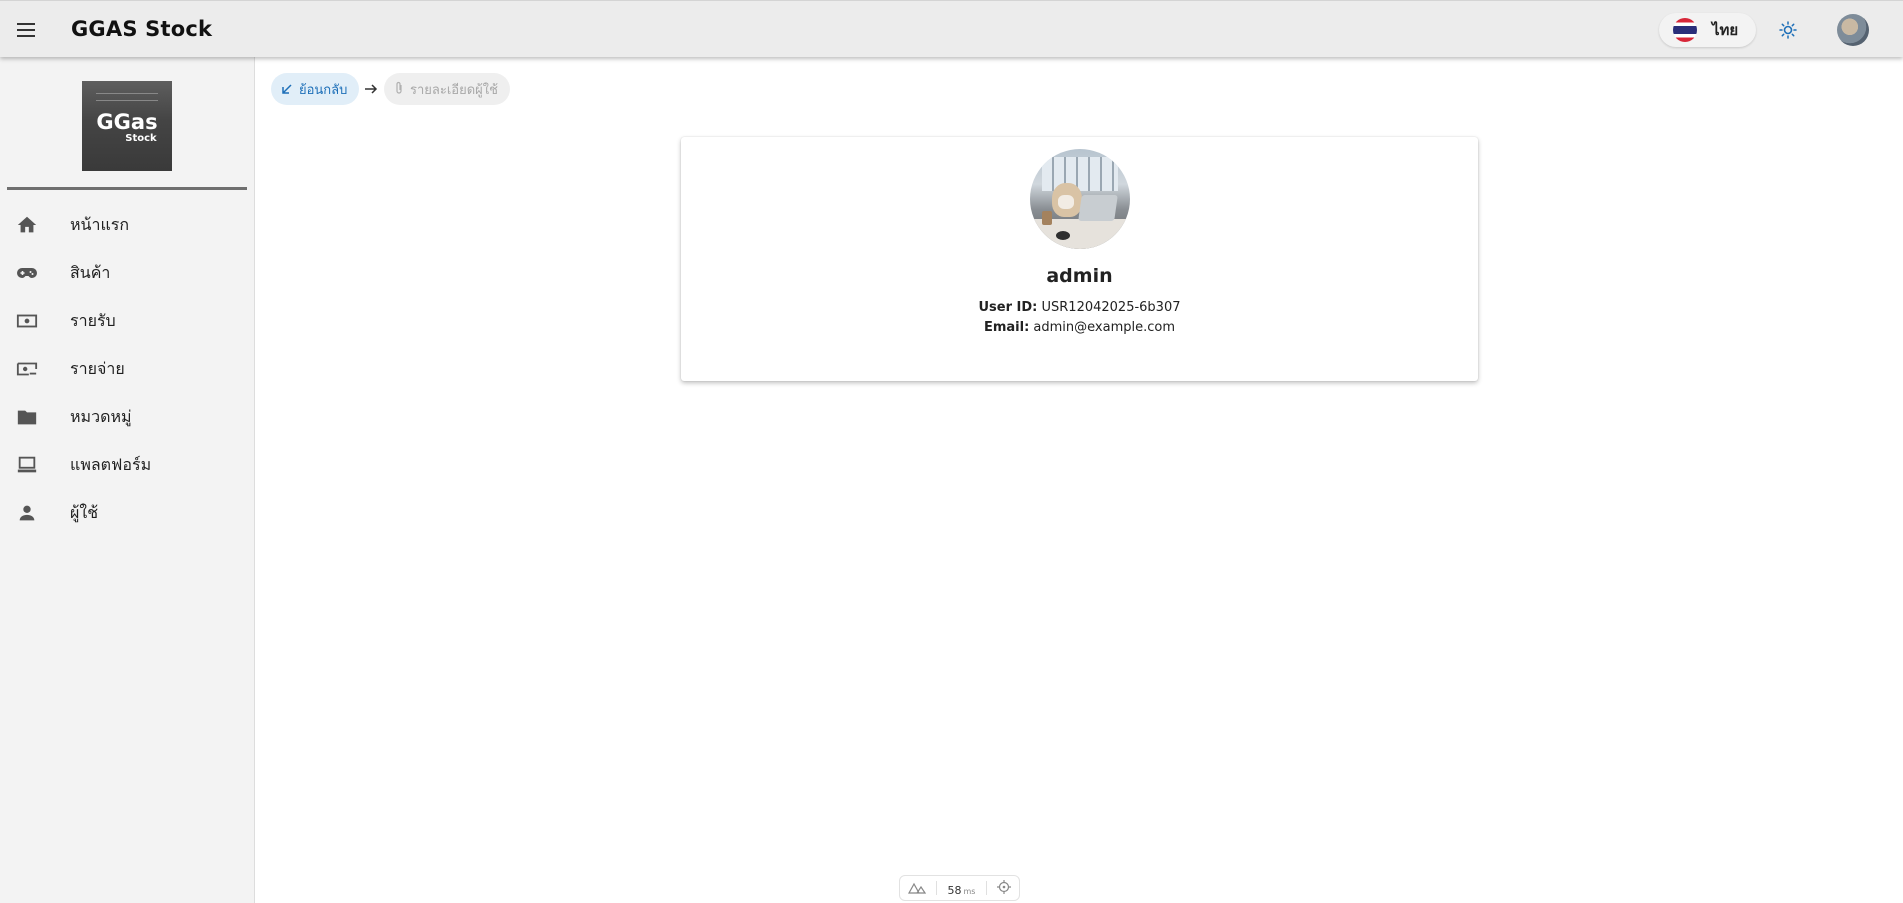 This screenshot has height=903, width=1903. Describe the element at coordinates (1003, 888) in the screenshot. I see `crosshair-icon` at that location.